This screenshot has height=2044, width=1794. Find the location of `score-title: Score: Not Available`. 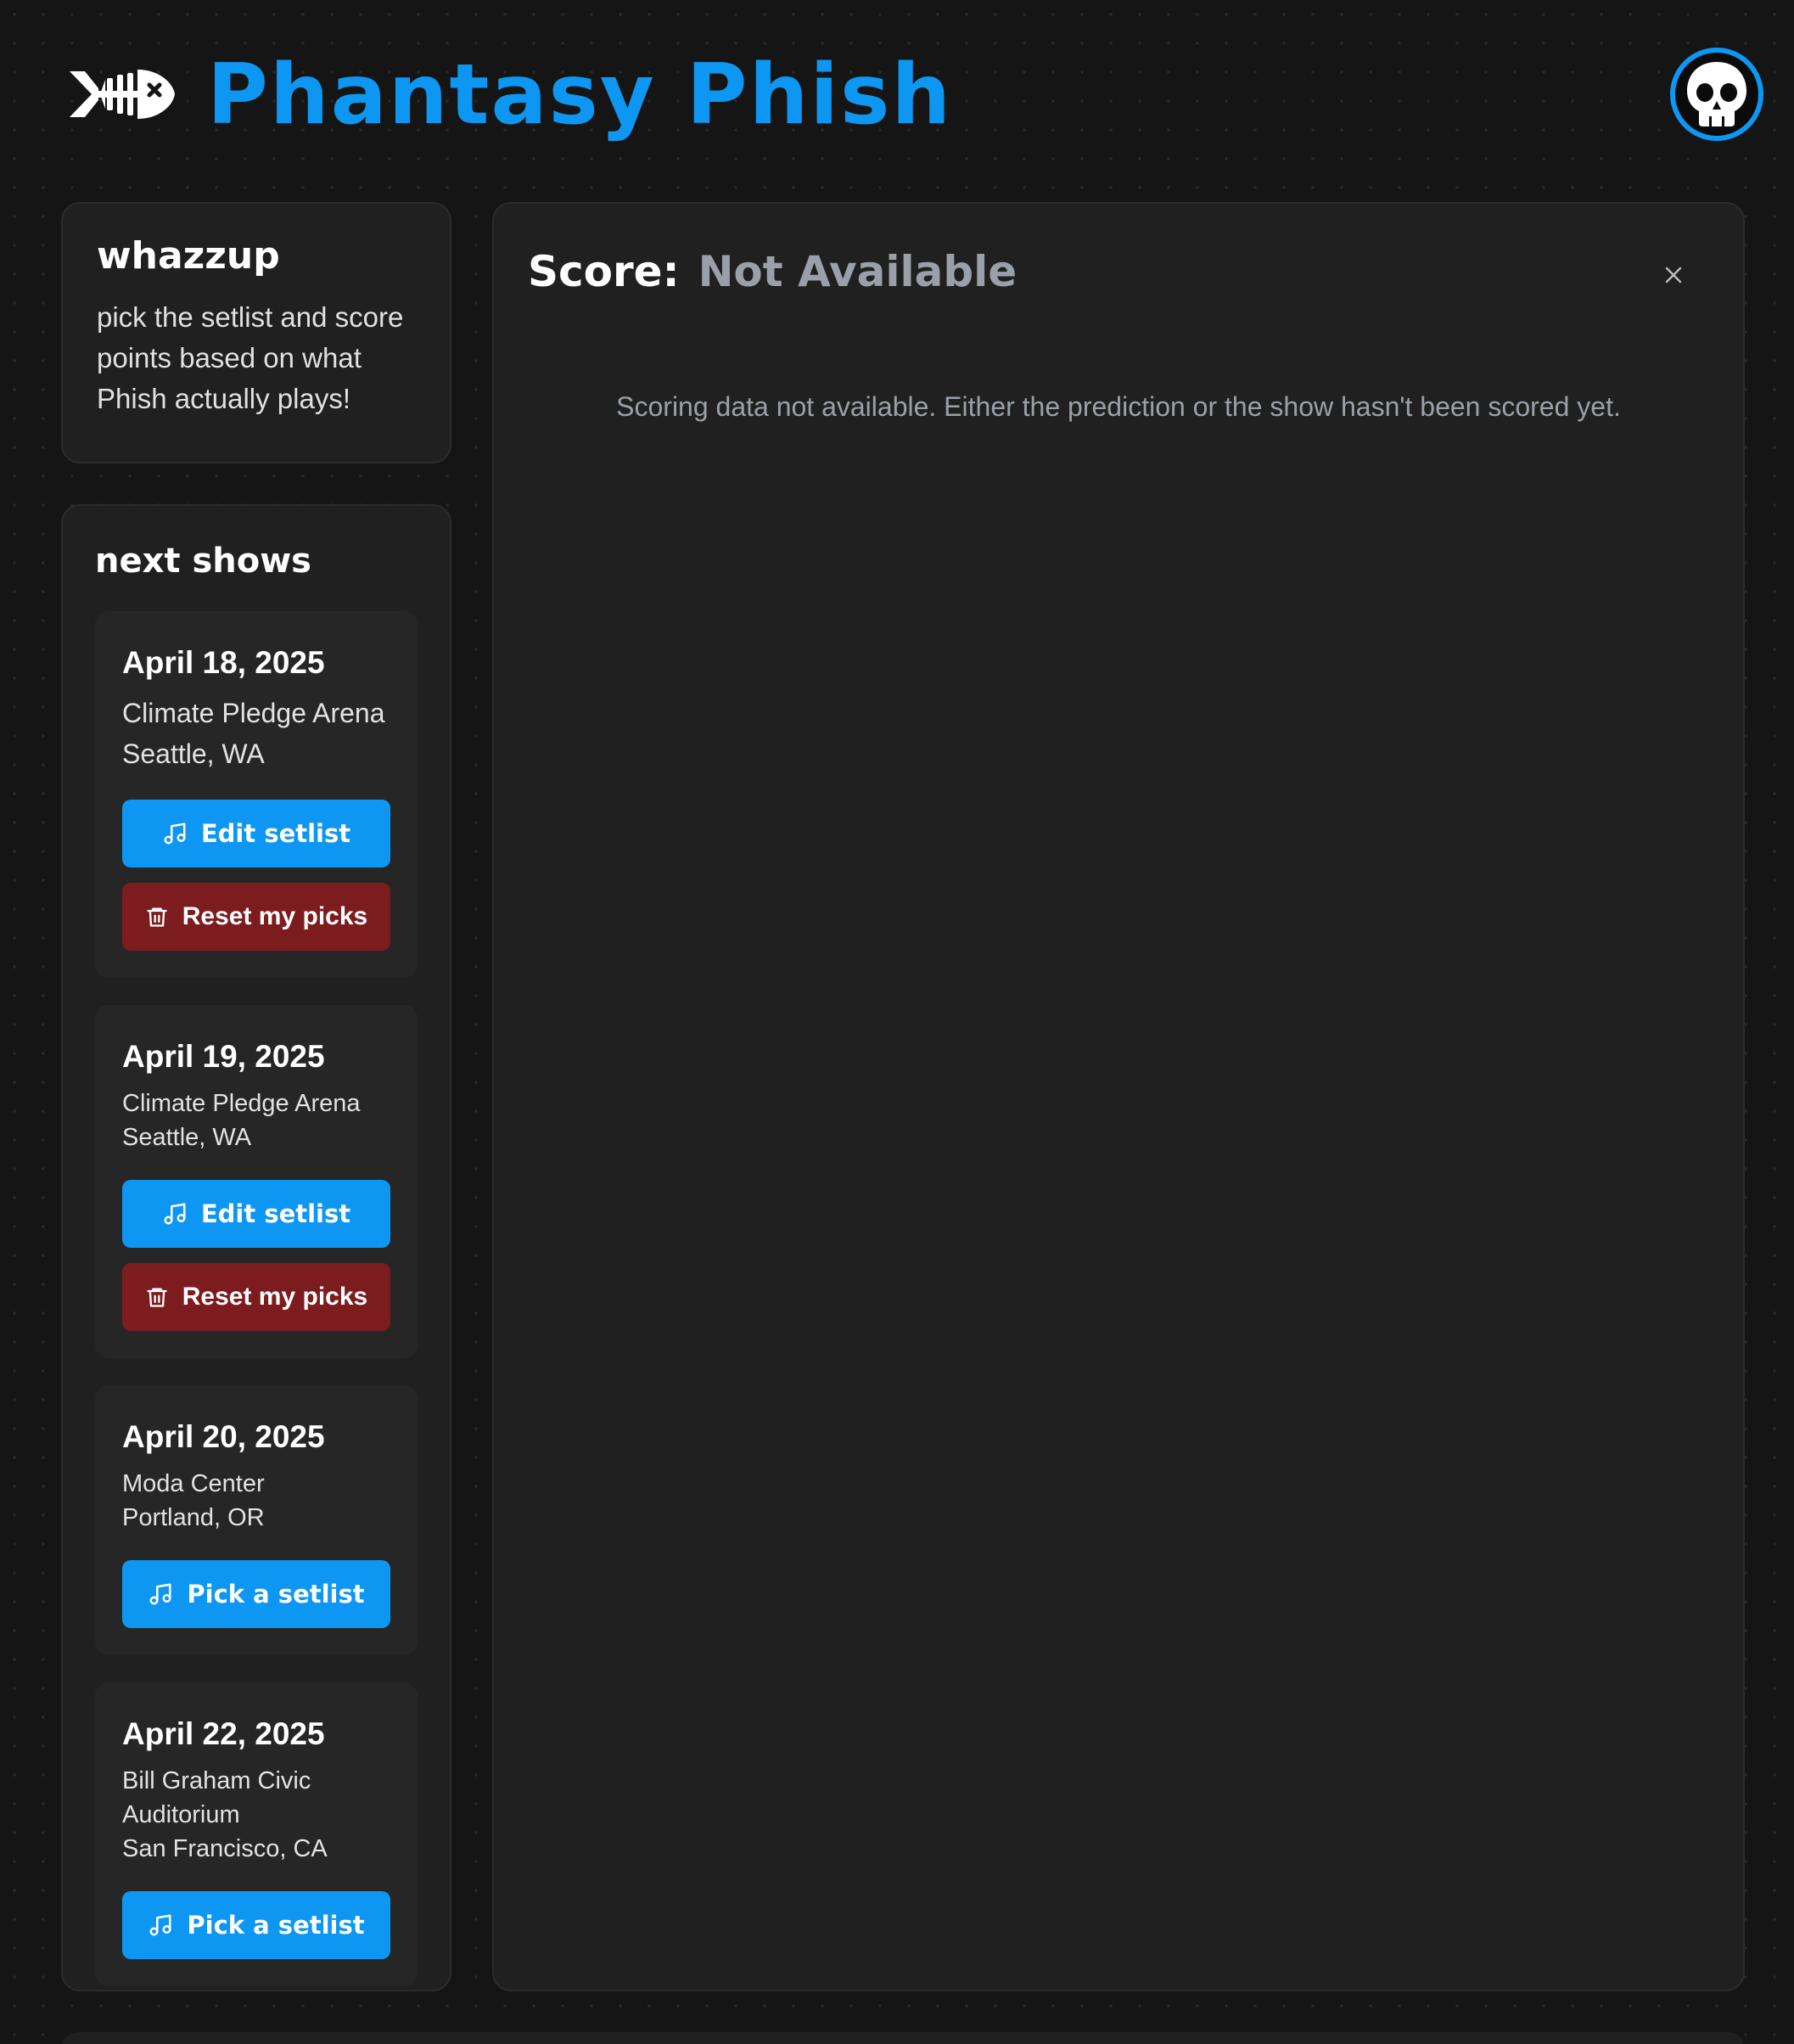

score-title: Score: Not Available is located at coordinates (1118, 271).